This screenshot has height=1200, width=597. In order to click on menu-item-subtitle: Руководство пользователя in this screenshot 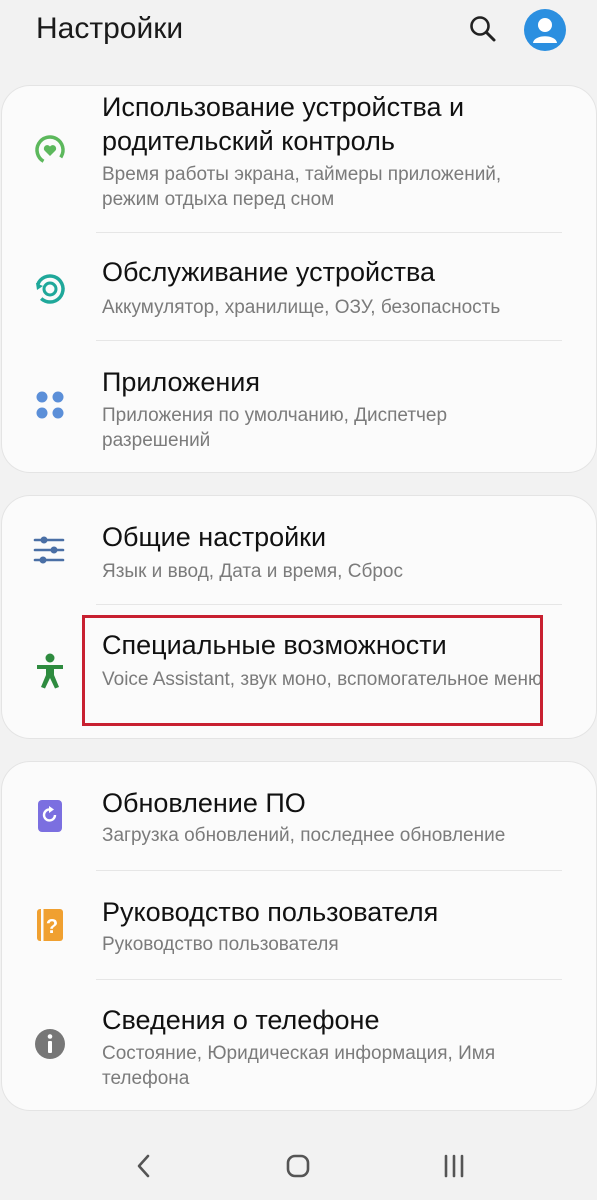, I will do `click(220, 944)`.